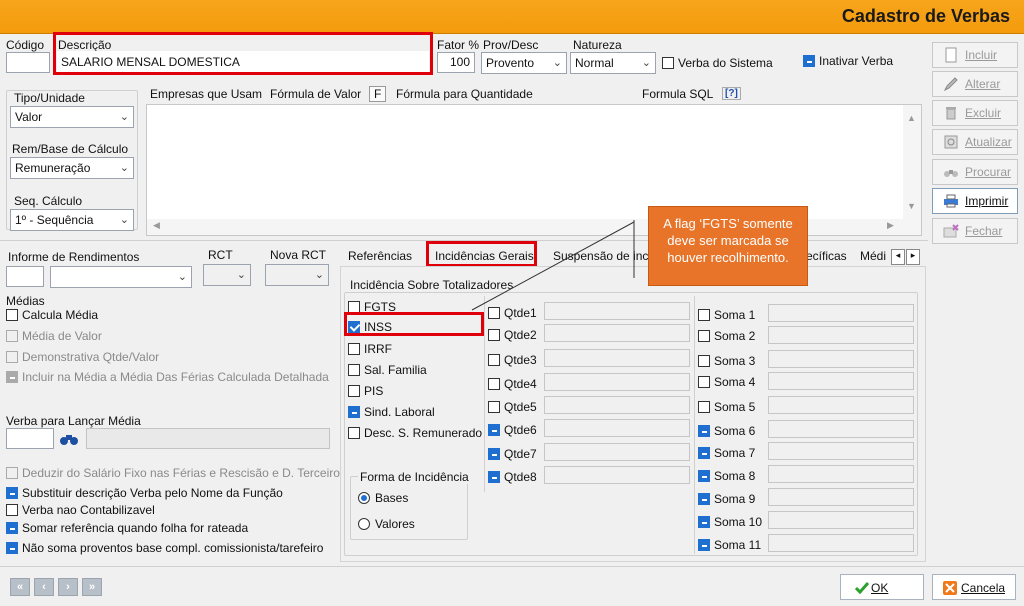 This screenshot has width=1024, height=606. What do you see at coordinates (391, 412) in the screenshot?
I see `sind-laboral-checkbox: Sind. Laboral` at bounding box center [391, 412].